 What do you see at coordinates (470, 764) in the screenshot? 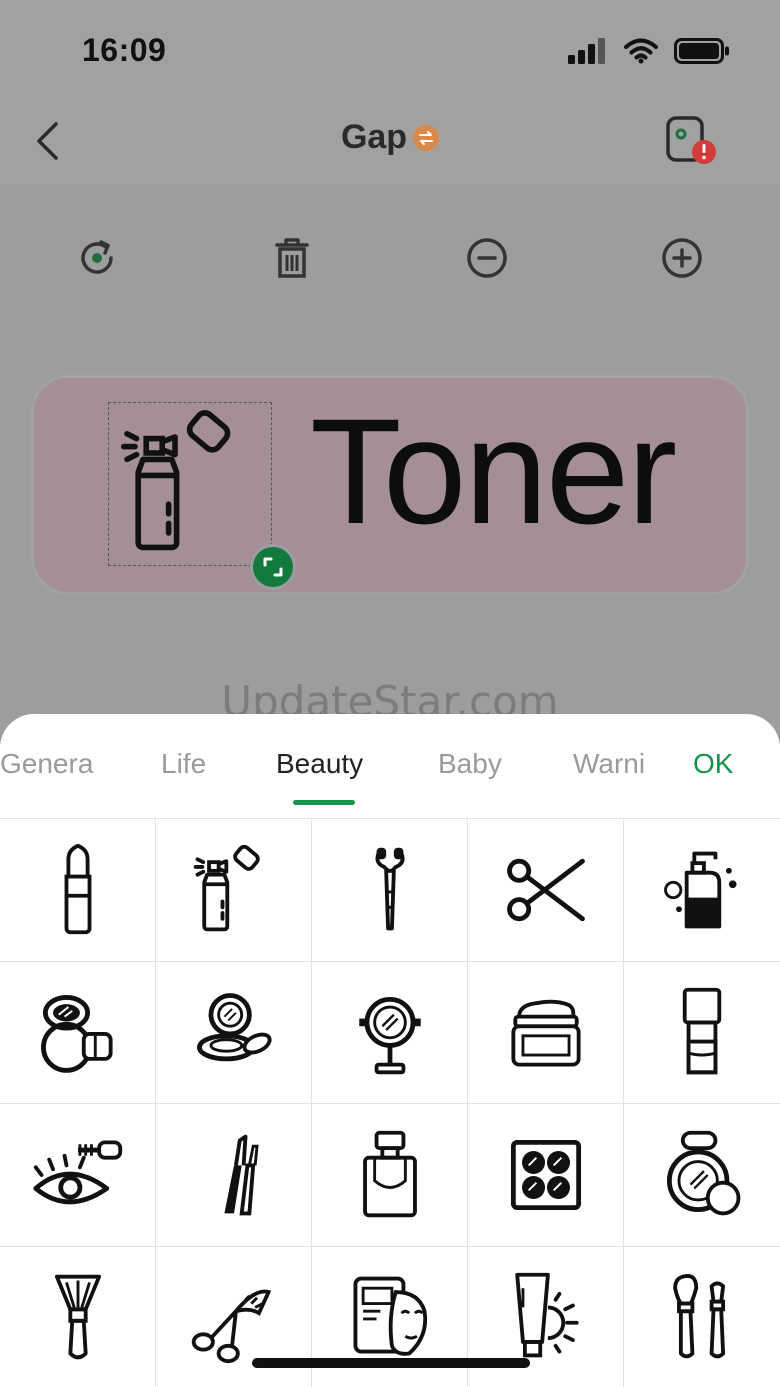
I see `tab-baby: Baby` at bounding box center [470, 764].